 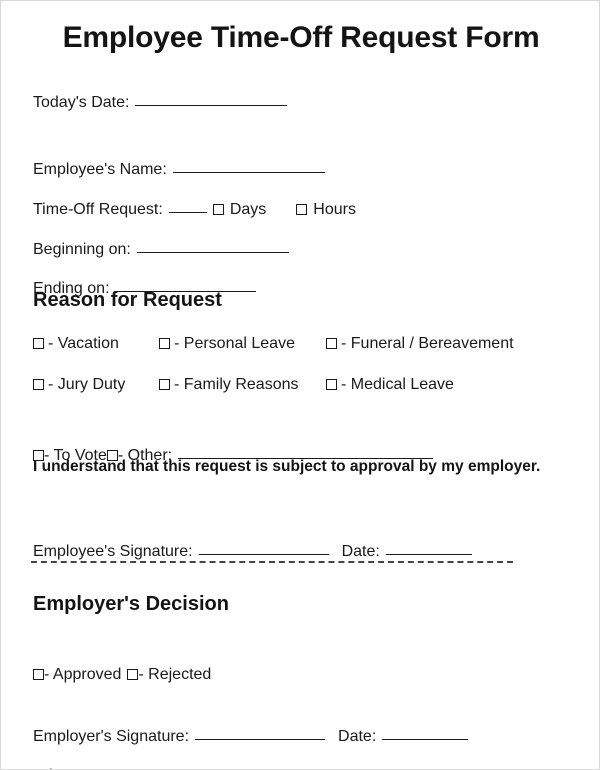 What do you see at coordinates (260, 733) in the screenshot?
I see `employer-signature-input` at bounding box center [260, 733].